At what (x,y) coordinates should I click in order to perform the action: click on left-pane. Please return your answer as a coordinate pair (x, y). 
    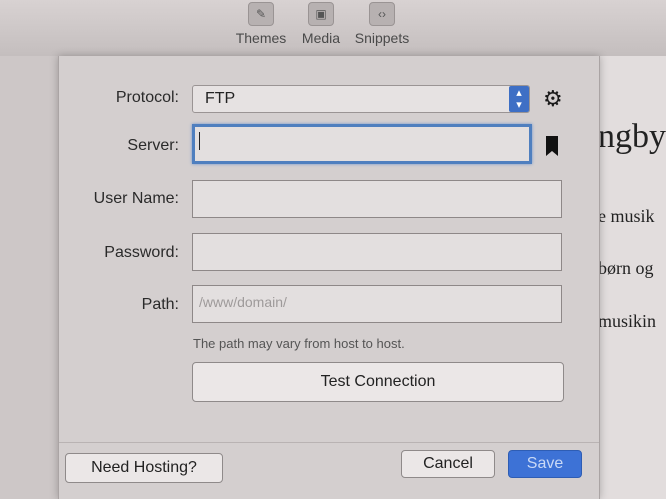
    Looking at the image, I should click on (30, 277).